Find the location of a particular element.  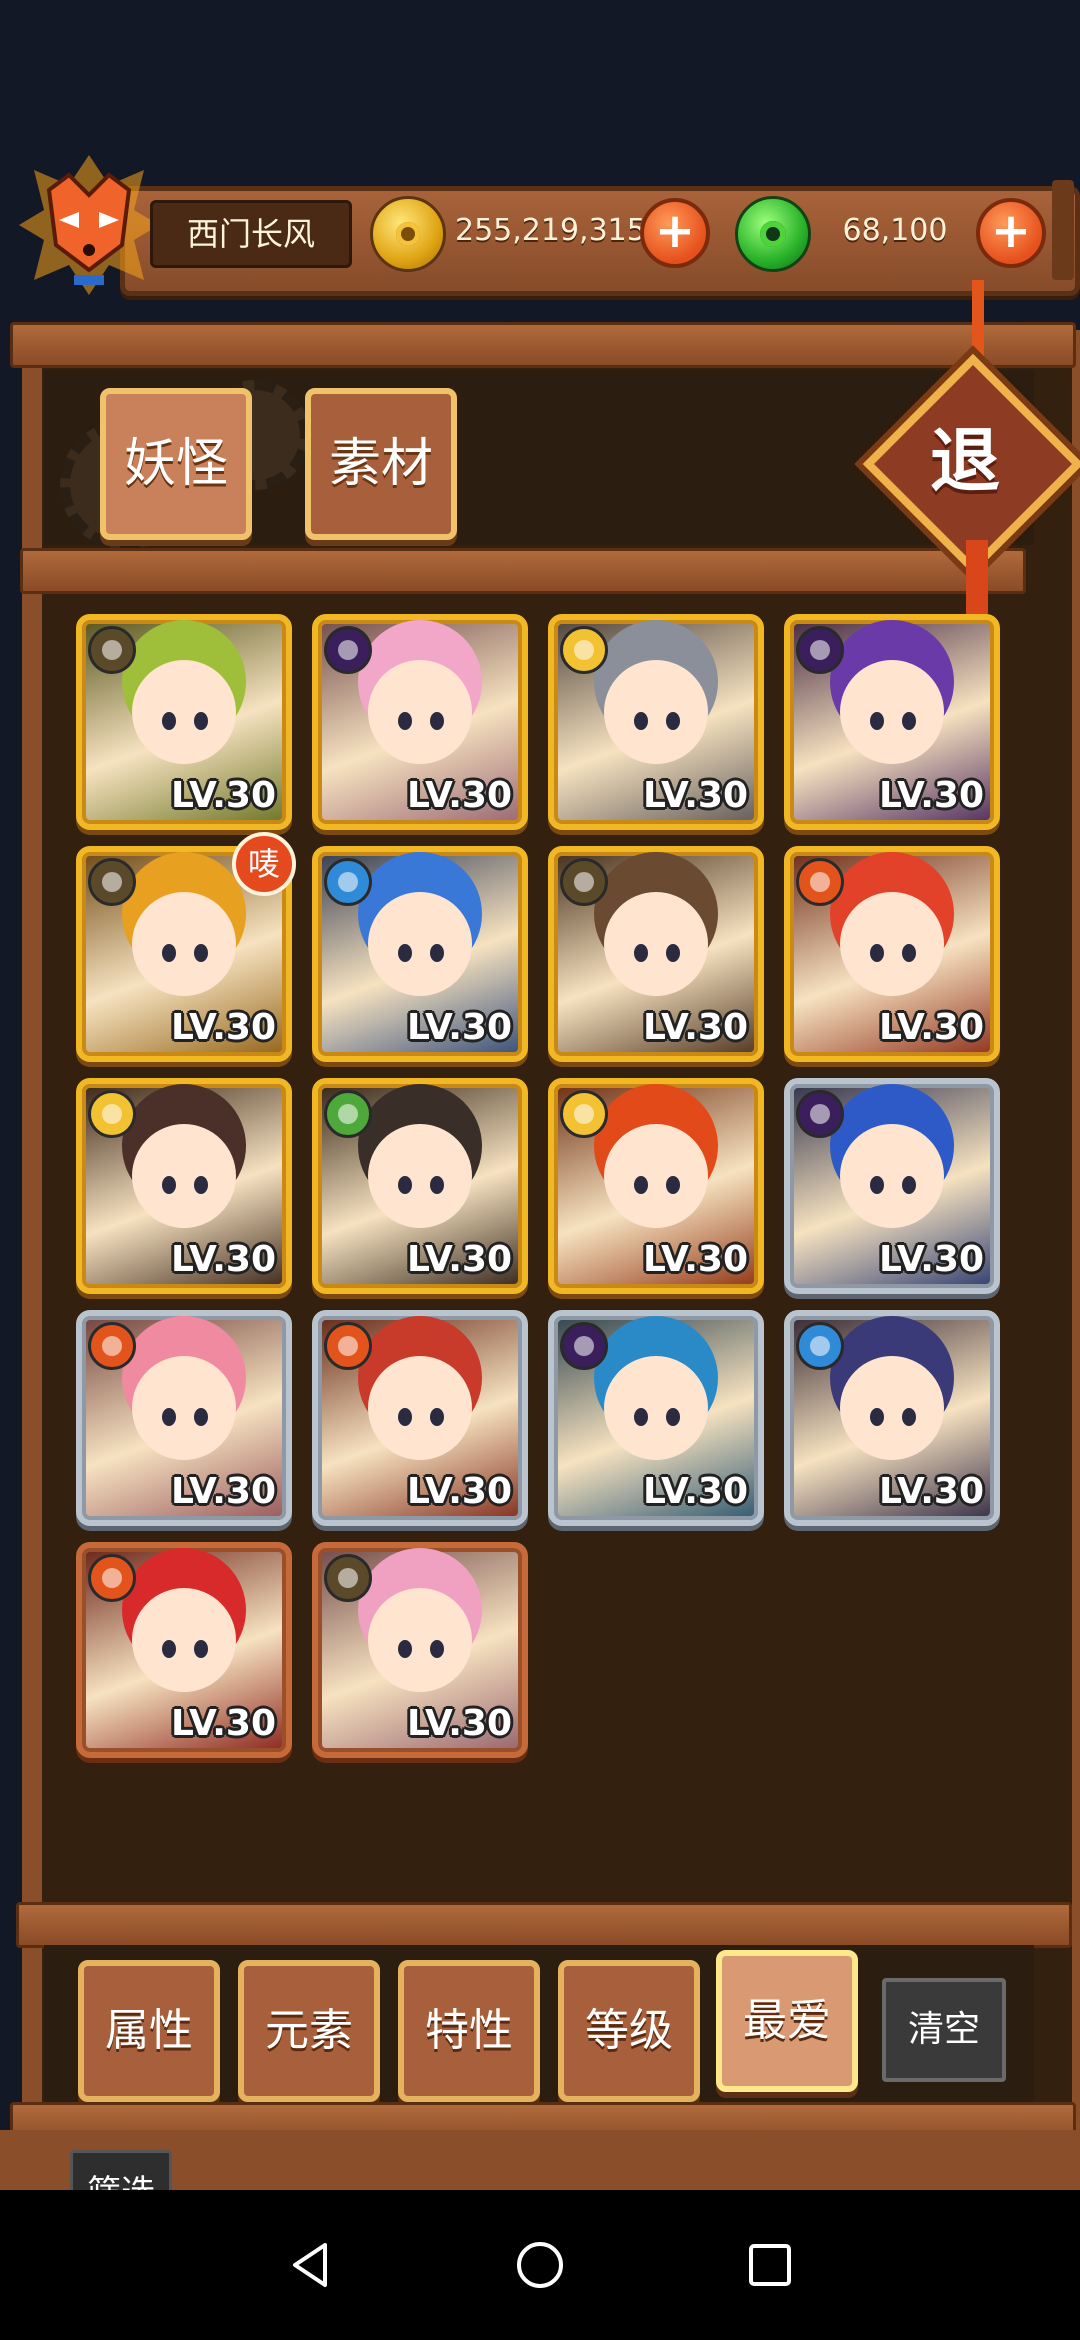

wood-element-icon is located at coordinates (348, 1114).